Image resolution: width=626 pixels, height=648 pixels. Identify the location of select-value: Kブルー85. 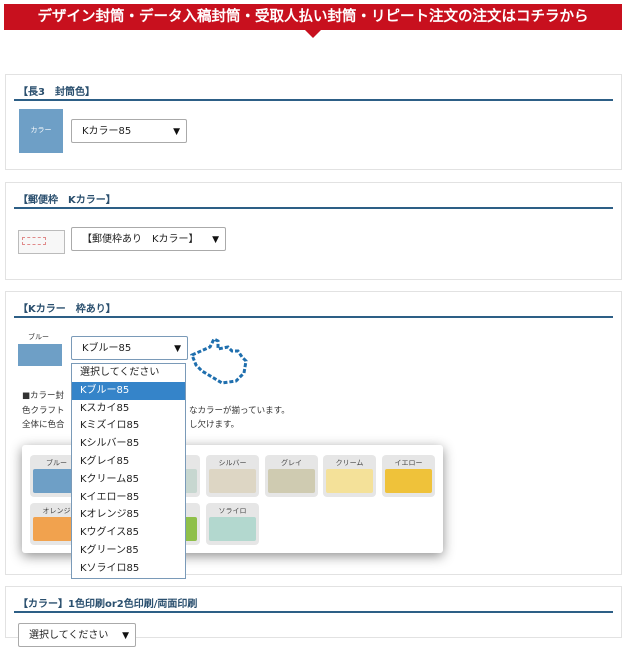
(107, 348).